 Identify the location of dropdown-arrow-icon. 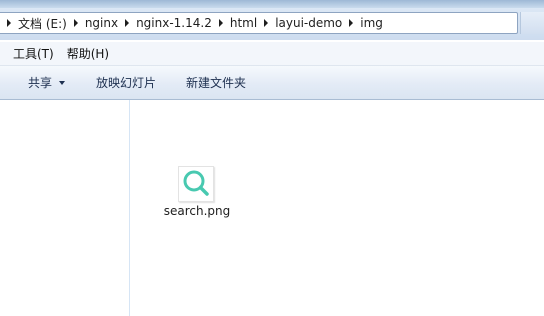
(62, 83).